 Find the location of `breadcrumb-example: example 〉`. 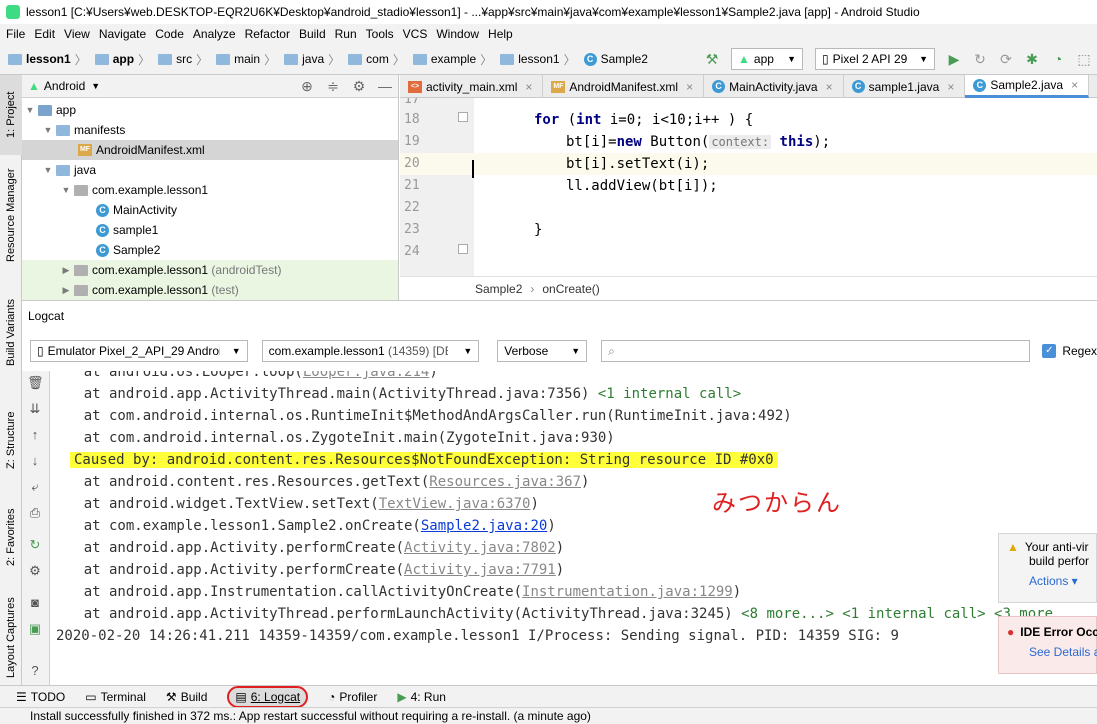

breadcrumb-example: example 〉 is located at coordinates (454, 59).